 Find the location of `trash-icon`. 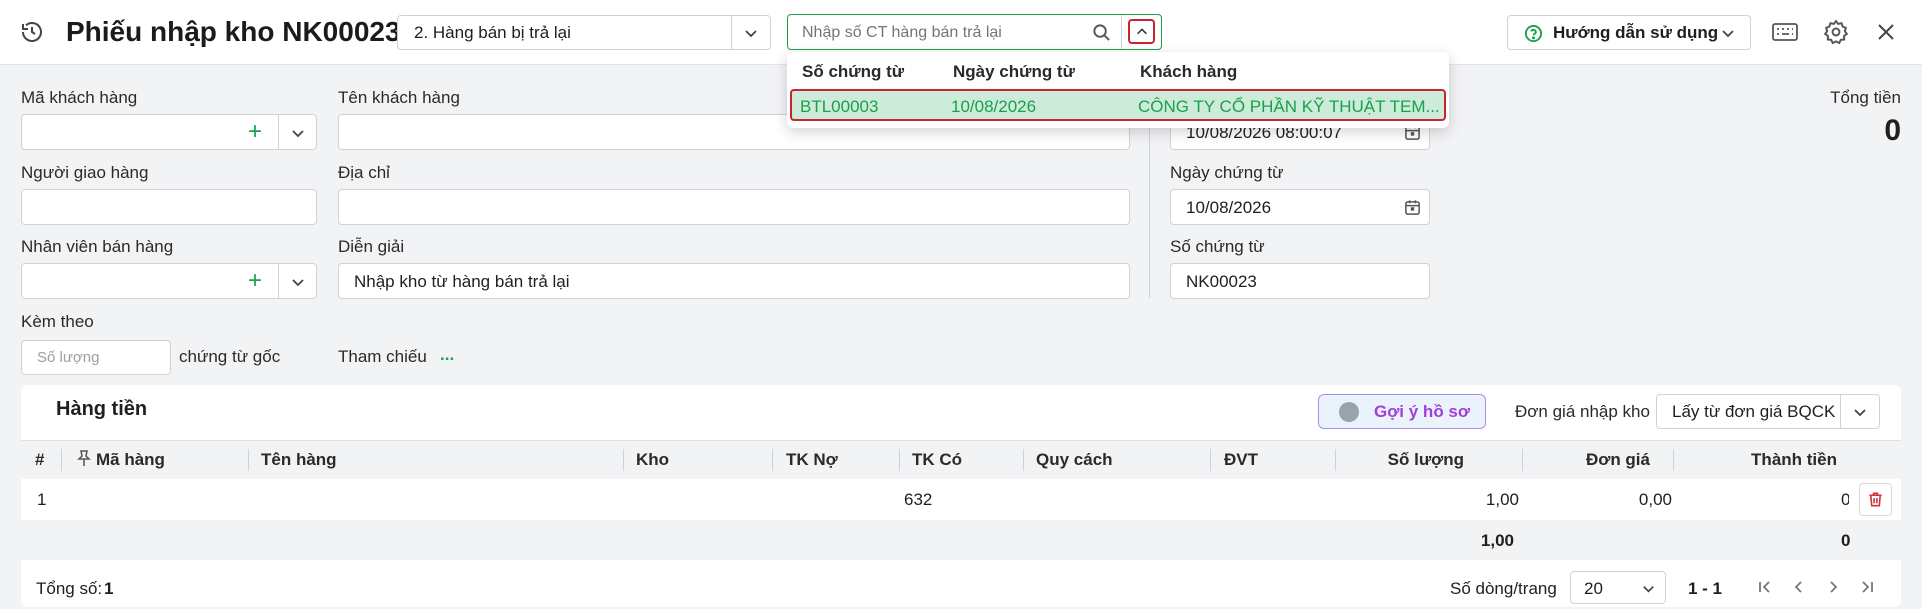

trash-icon is located at coordinates (1875, 499).